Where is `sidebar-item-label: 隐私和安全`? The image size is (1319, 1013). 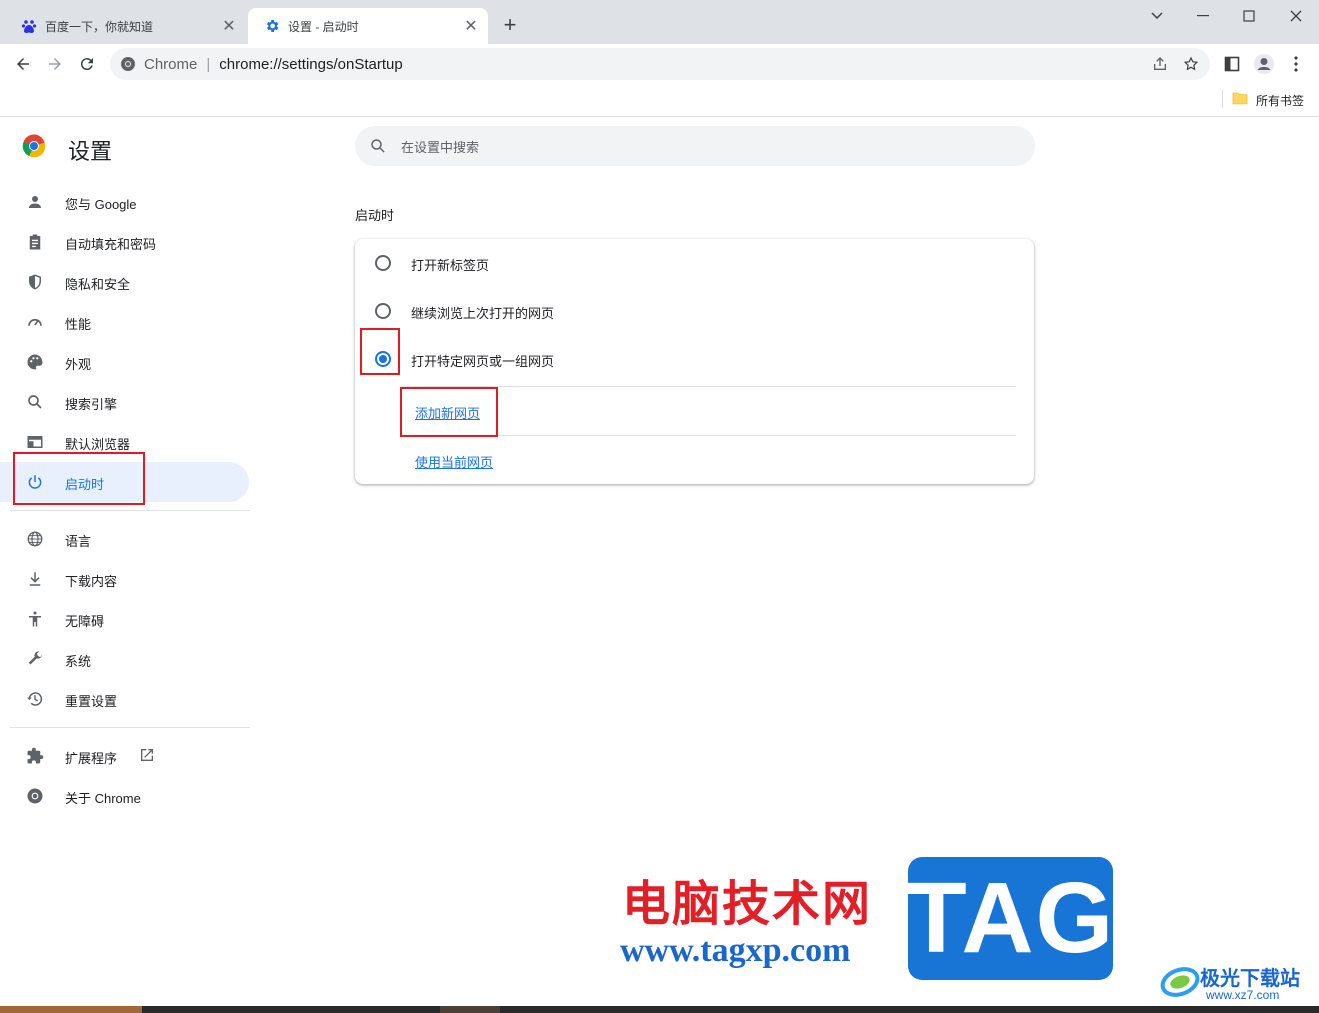
sidebar-item-label: 隐私和安全 is located at coordinates (98, 284).